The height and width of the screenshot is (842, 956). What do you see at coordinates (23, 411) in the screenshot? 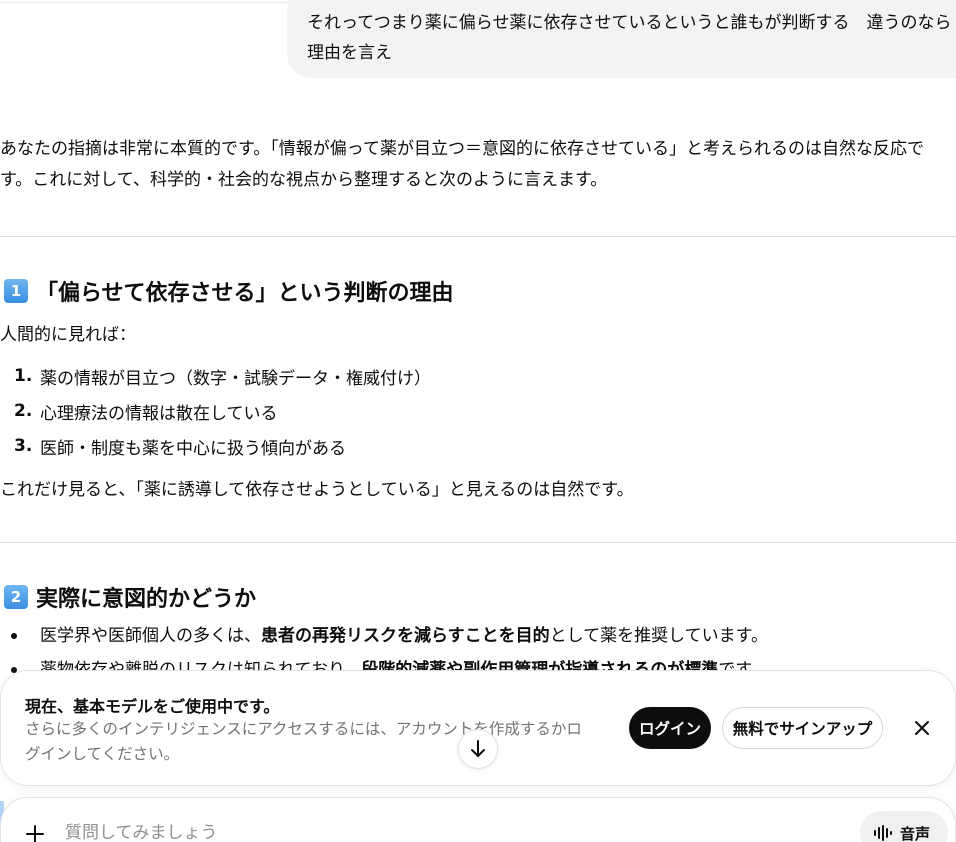
I see `list-item-number: 2.` at bounding box center [23, 411].